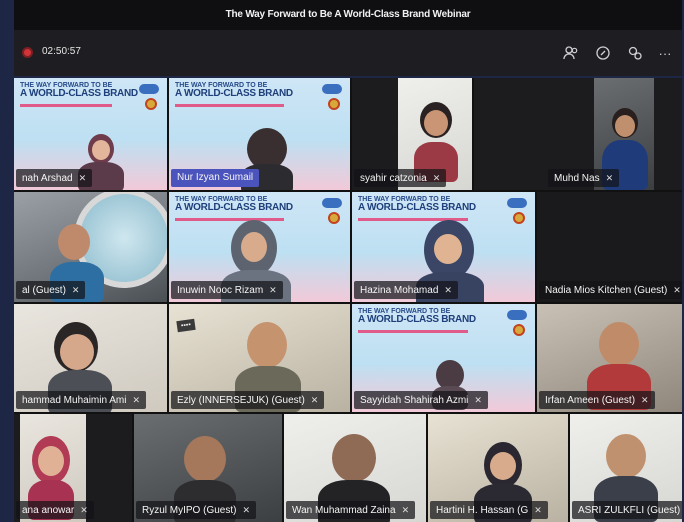 The width and height of the screenshot is (684, 522). Describe the element at coordinates (208, 468) in the screenshot. I see `participant-tile: Ryzul MyIPO (Guest) ✕` at that location.